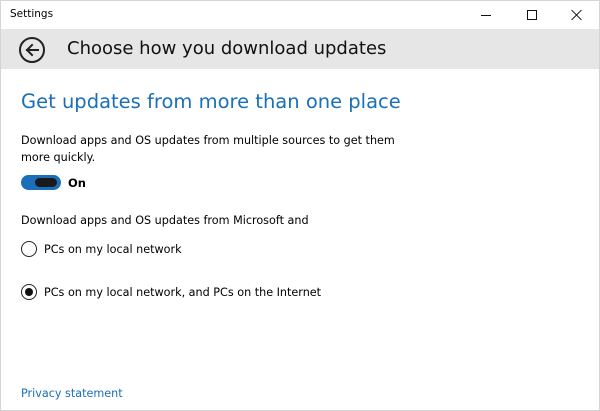 This screenshot has height=411, width=600. What do you see at coordinates (32, 14) in the screenshot?
I see `window-title: Settings` at bounding box center [32, 14].